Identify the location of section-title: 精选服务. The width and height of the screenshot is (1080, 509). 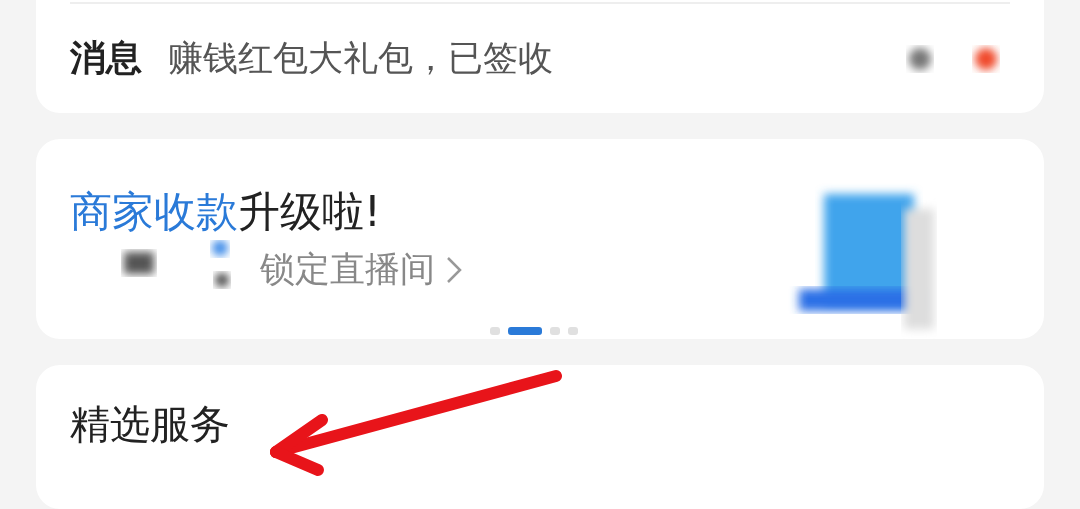
(150, 424).